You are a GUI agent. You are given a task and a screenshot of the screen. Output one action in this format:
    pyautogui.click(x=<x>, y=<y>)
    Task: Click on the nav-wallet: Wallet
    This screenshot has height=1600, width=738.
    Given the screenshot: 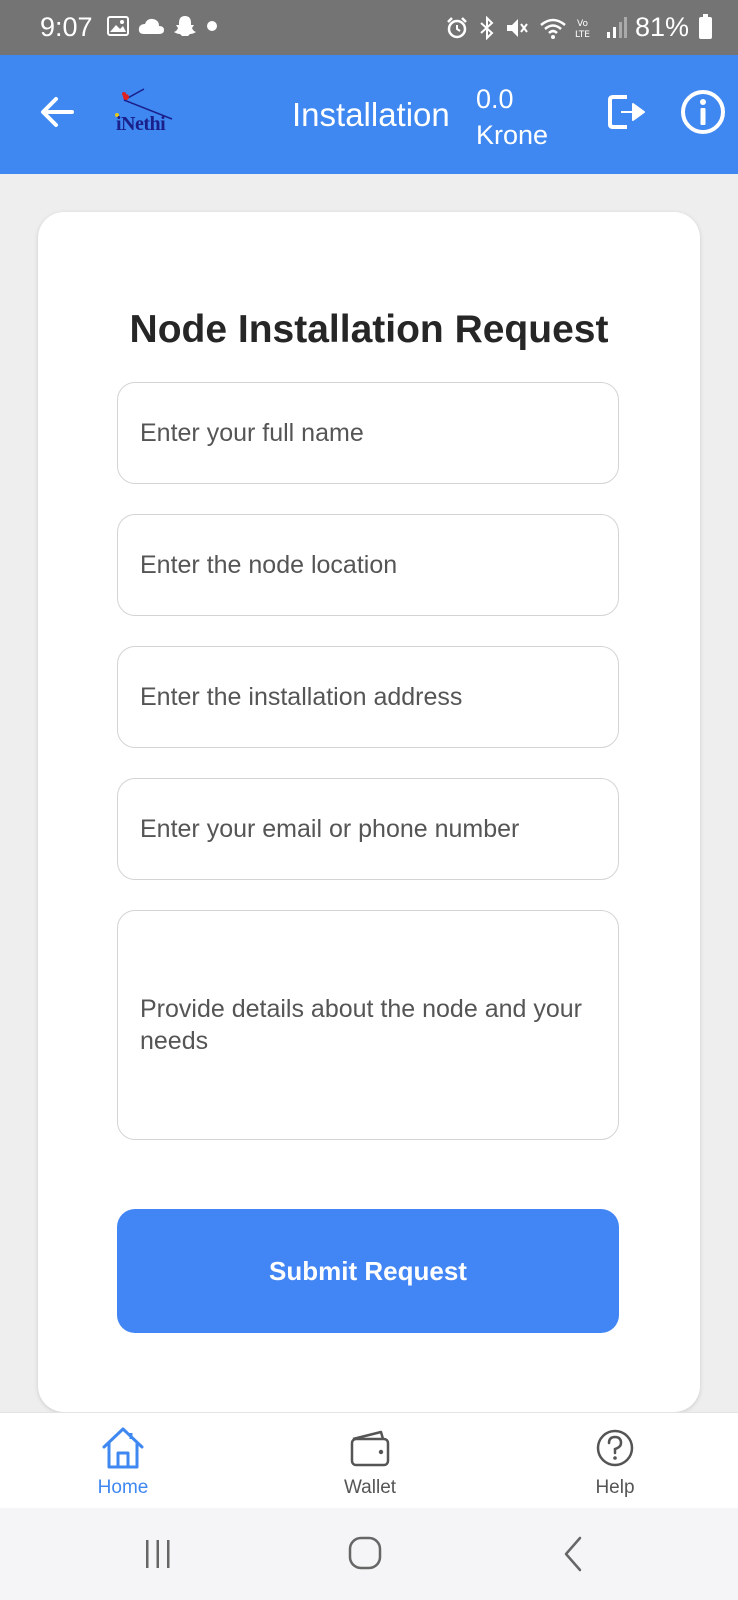 What is the action you would take?
    pyautogui.click(x=370, y=1465)
    